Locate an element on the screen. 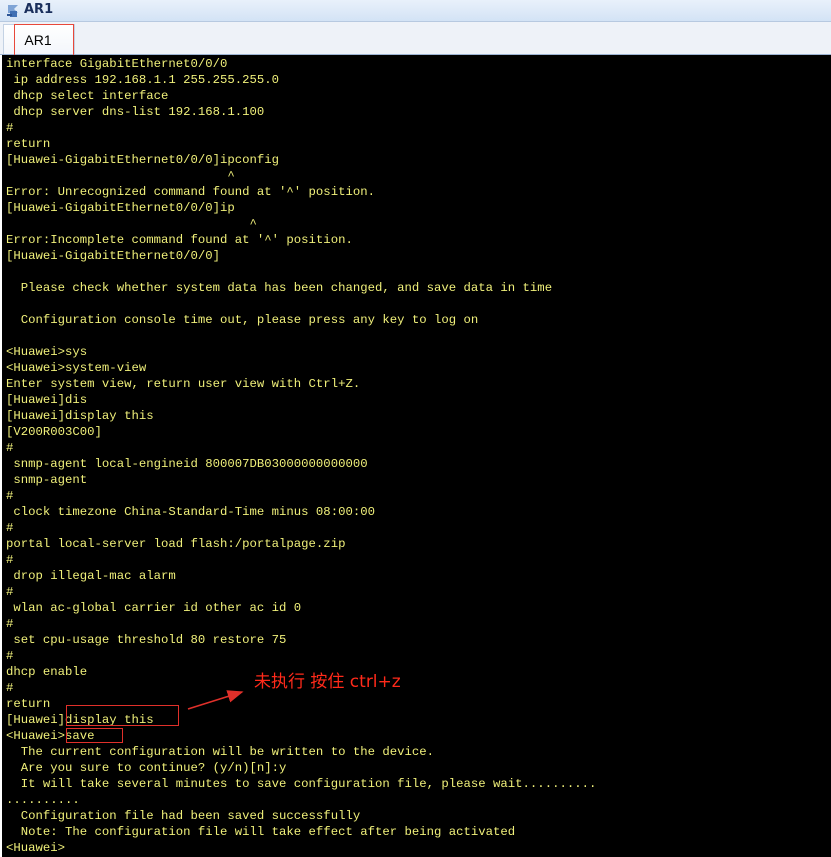 This screenshot has width=831, height=857. terminal-line: <Huawei>sys is located at coordinates (47, 352).